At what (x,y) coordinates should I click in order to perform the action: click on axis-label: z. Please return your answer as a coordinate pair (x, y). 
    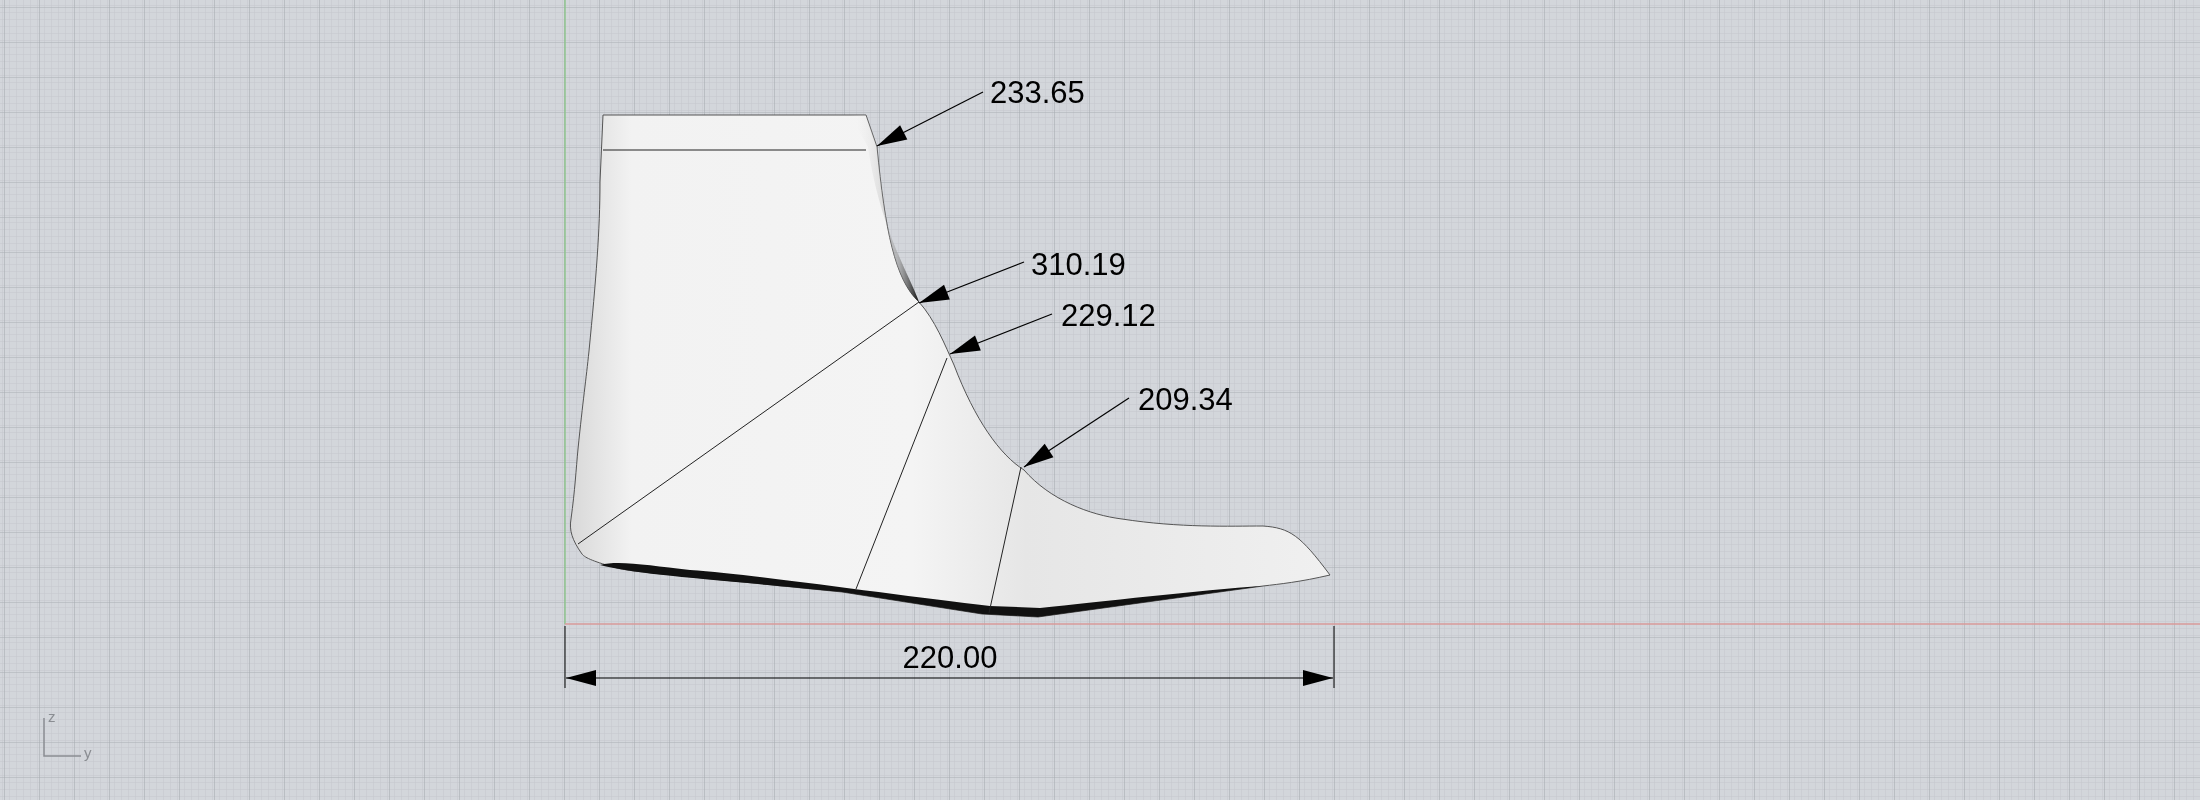
    Looking at the image, I should click on (52, 716).